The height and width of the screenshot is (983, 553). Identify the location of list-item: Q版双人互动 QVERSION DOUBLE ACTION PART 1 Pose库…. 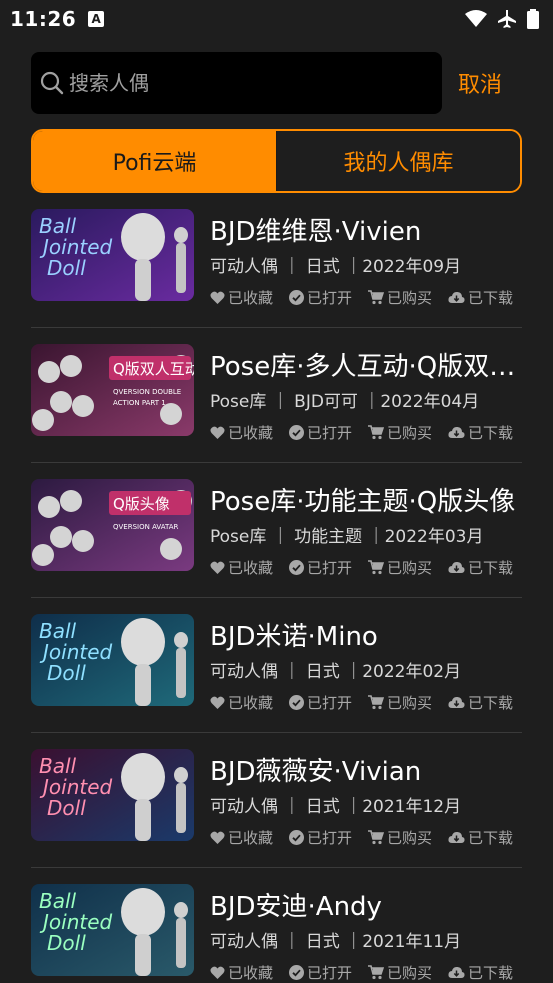
(276, 395).